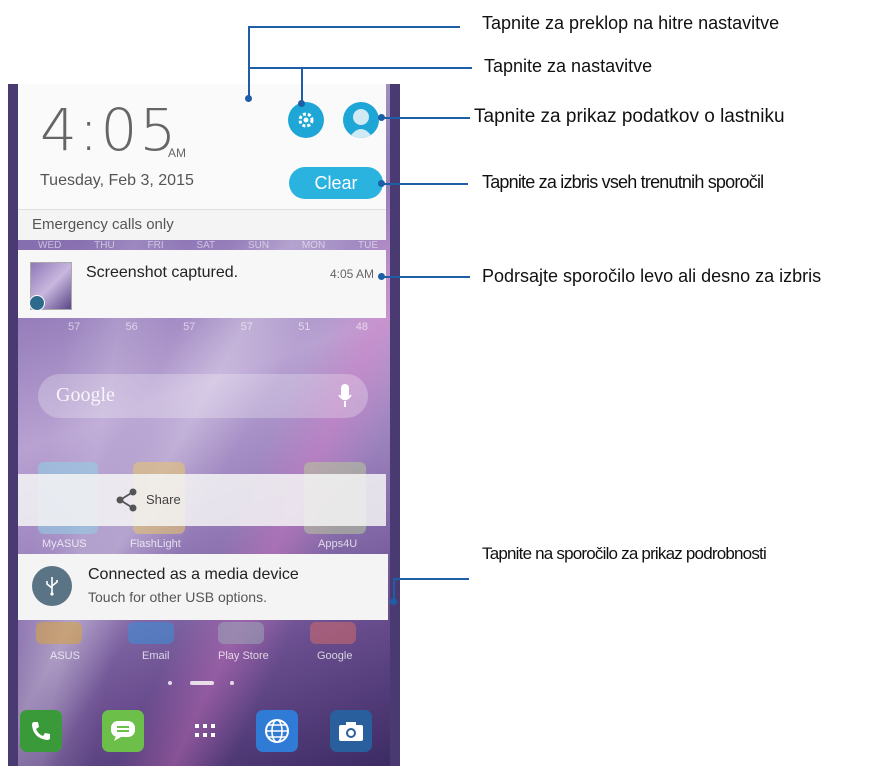 This screenshot has height=766, width=896. I want to click on browser-app-icon, so click(277, 731).